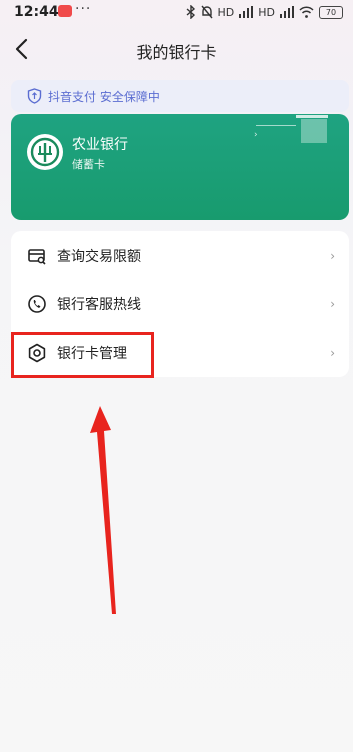 The width and height of the screenshot is (353, 752). Describe the element at coordinates (180, 256) in the screenshot. I see `menu-item-query-limit: 查询交易限额 ›` at that location.